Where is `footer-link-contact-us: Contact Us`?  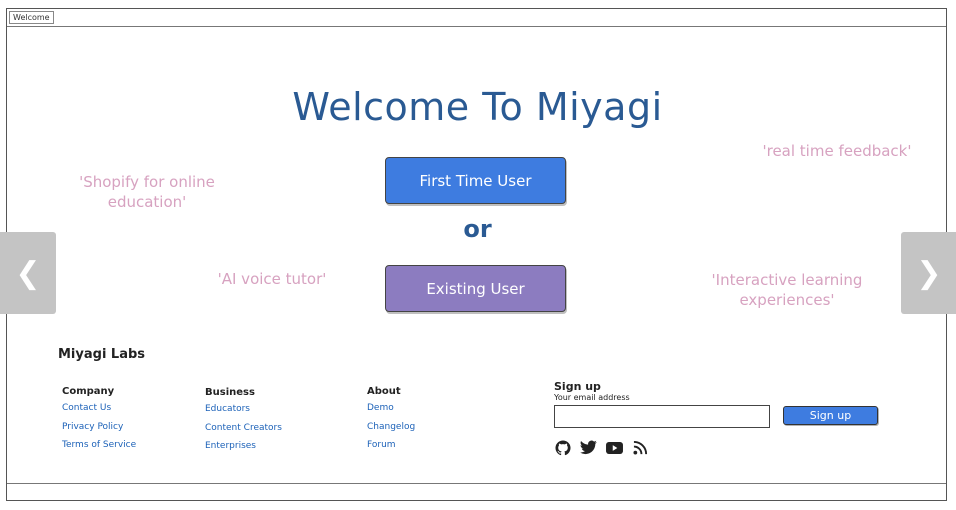 footer-link-contact-us: Contact Us is located at coordinates (99, 412).